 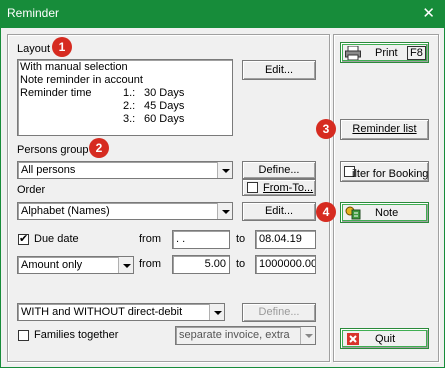 I want to click on window-title: Reminder, so click(x=33, y=13).